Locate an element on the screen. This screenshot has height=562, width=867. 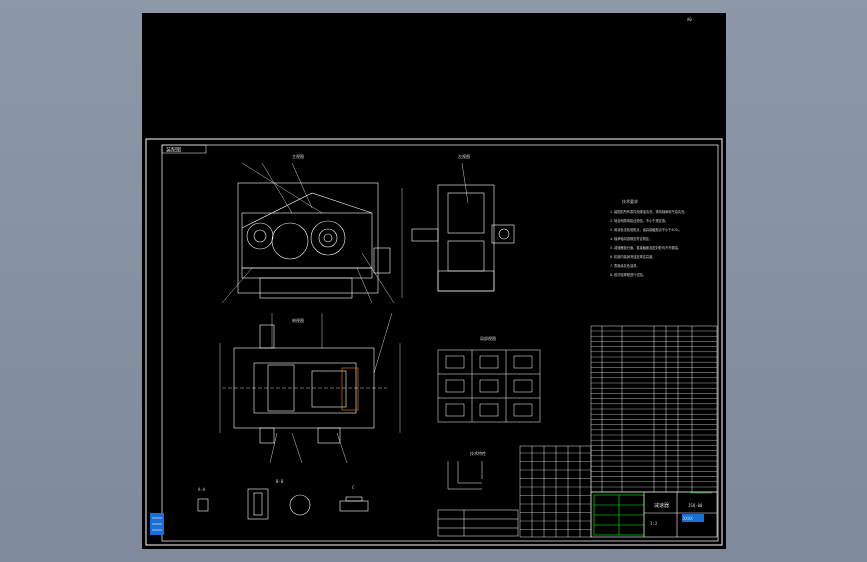
svg-text: 5. 减速器剖分面、各接触面及密封处均不许漏油。 is located at coordinates (645, 247).